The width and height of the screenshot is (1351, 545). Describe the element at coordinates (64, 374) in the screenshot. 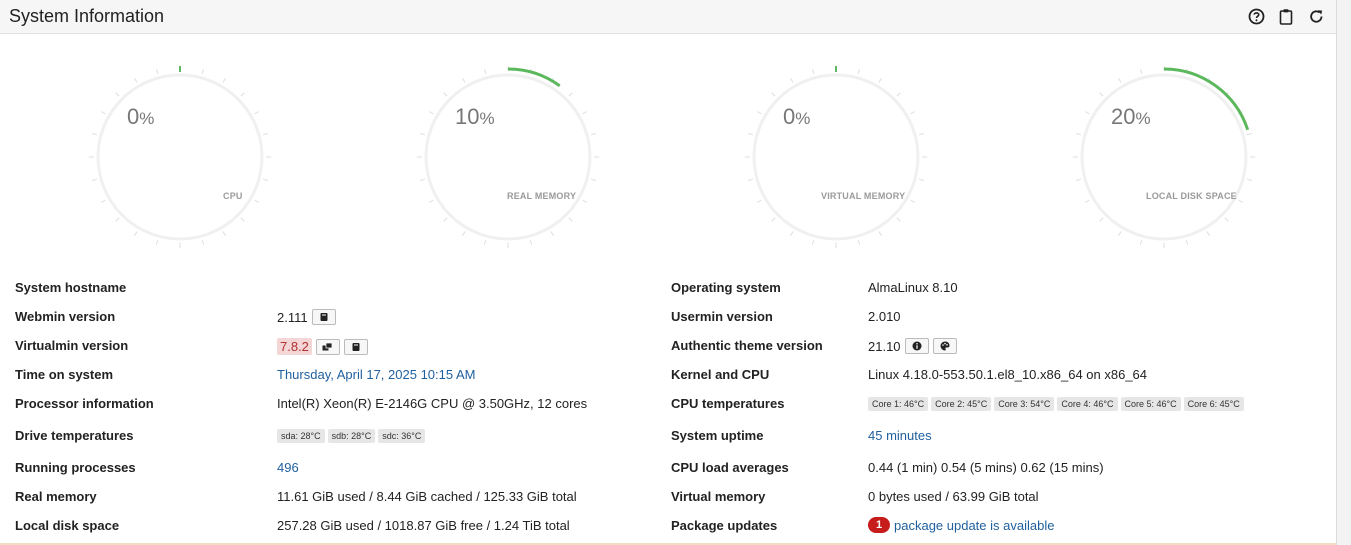

I see `time-label: Time on system` at that location.